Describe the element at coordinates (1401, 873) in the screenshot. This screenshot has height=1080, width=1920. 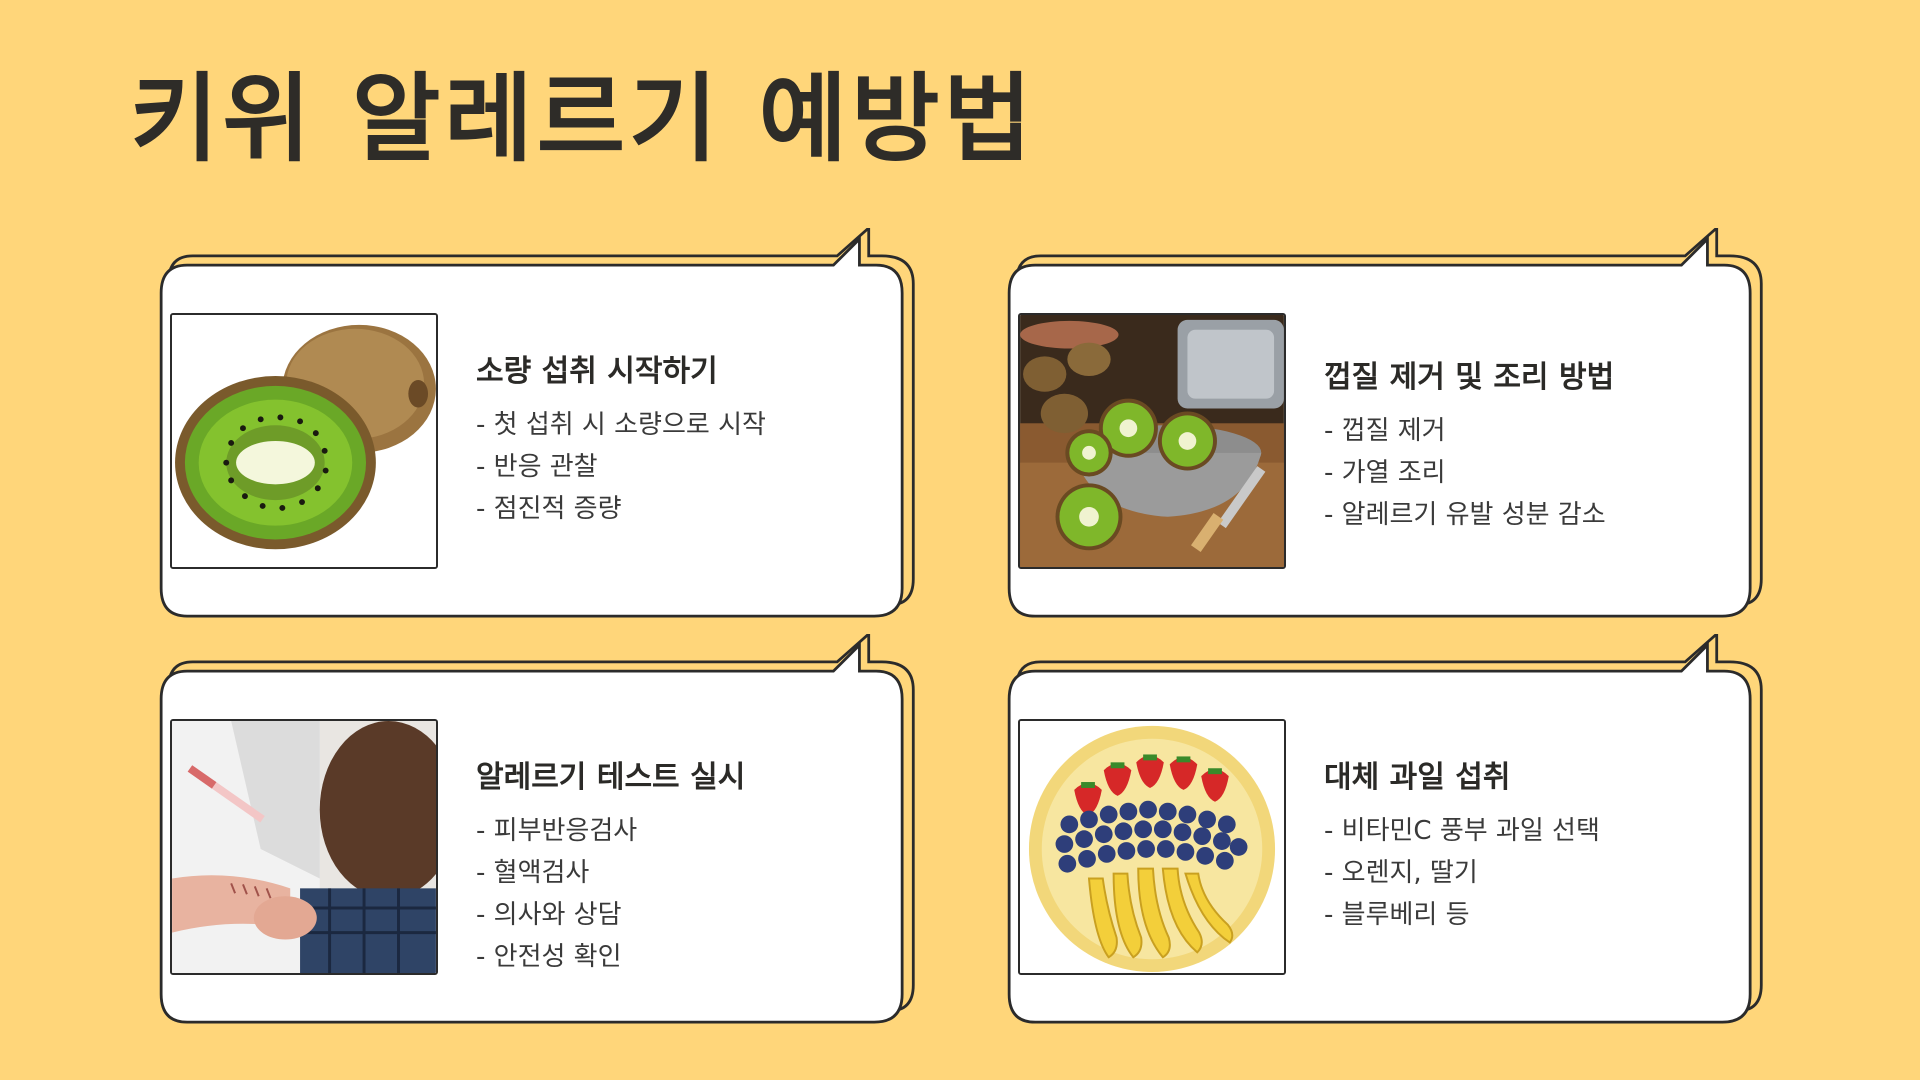
I see `list-item: - 오렌지, 딸기` at that location.